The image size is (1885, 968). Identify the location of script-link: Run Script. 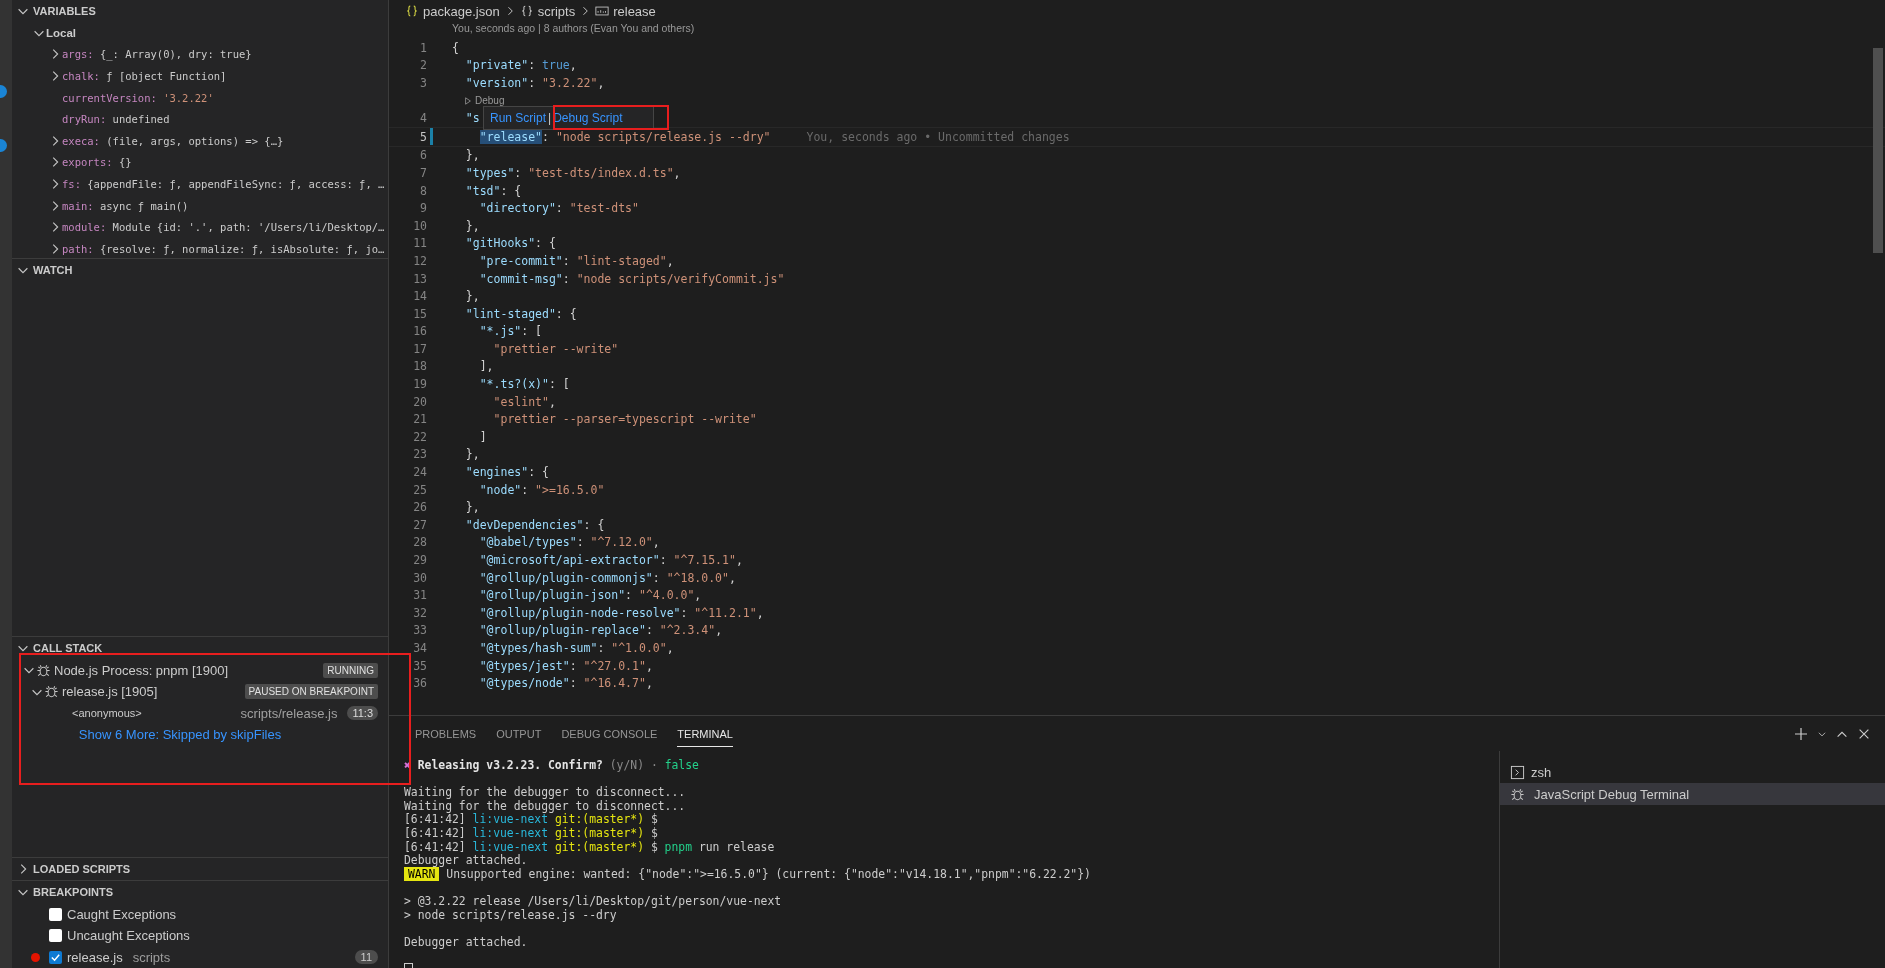
(518, 118).